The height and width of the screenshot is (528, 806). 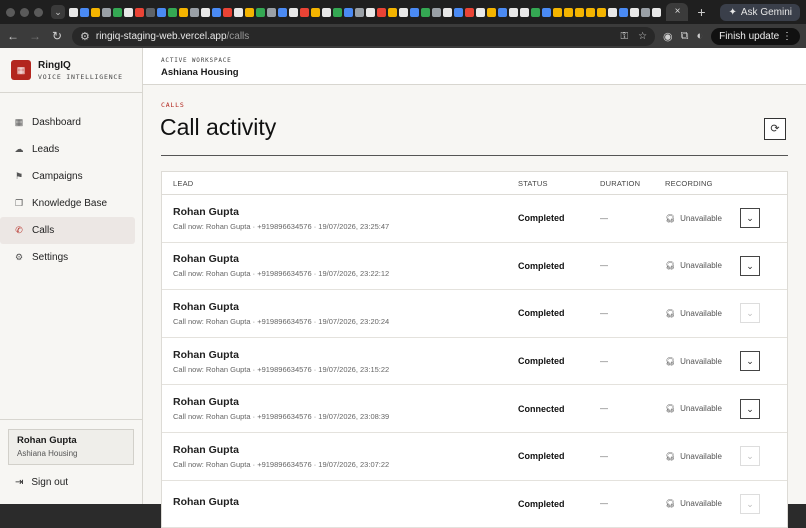 What do you see at coordinates (10, 12) in the screenshot?
I see `close-window-button` at bounding box center [10, 12].